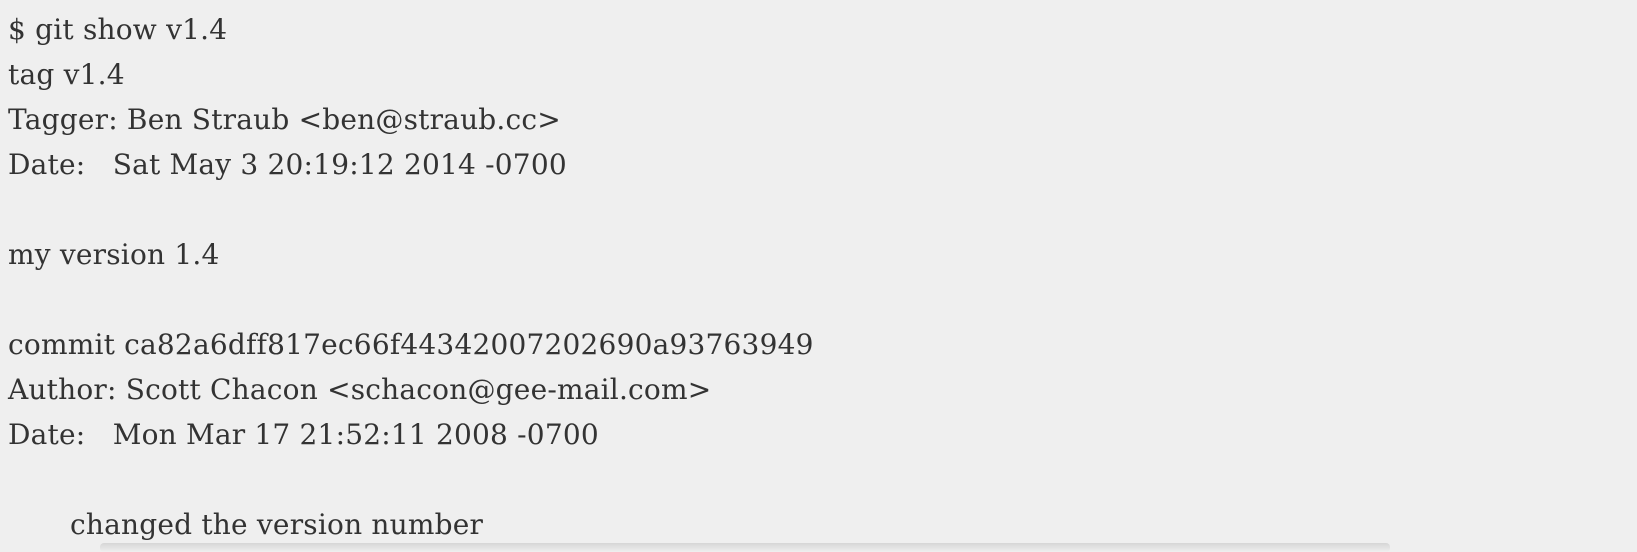 This screenshot has width=1637, height=552. What do you see at coordinates (114, 254) in the screenshot?
I see `tag-message-line: my version 1.4` at bounding box center [114, 254].